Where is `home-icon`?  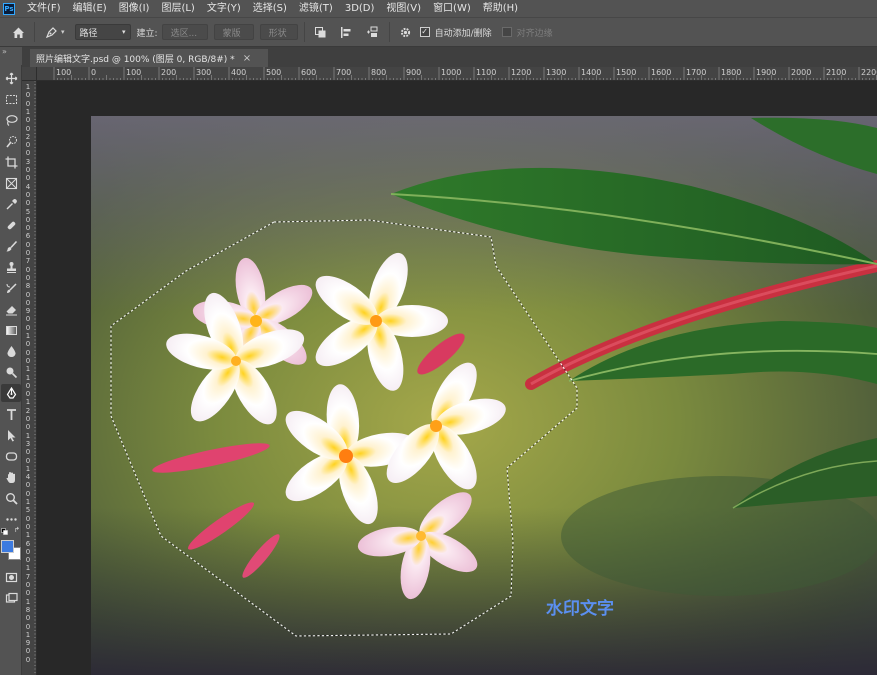
home-icon is located at coordinates (18, 32).